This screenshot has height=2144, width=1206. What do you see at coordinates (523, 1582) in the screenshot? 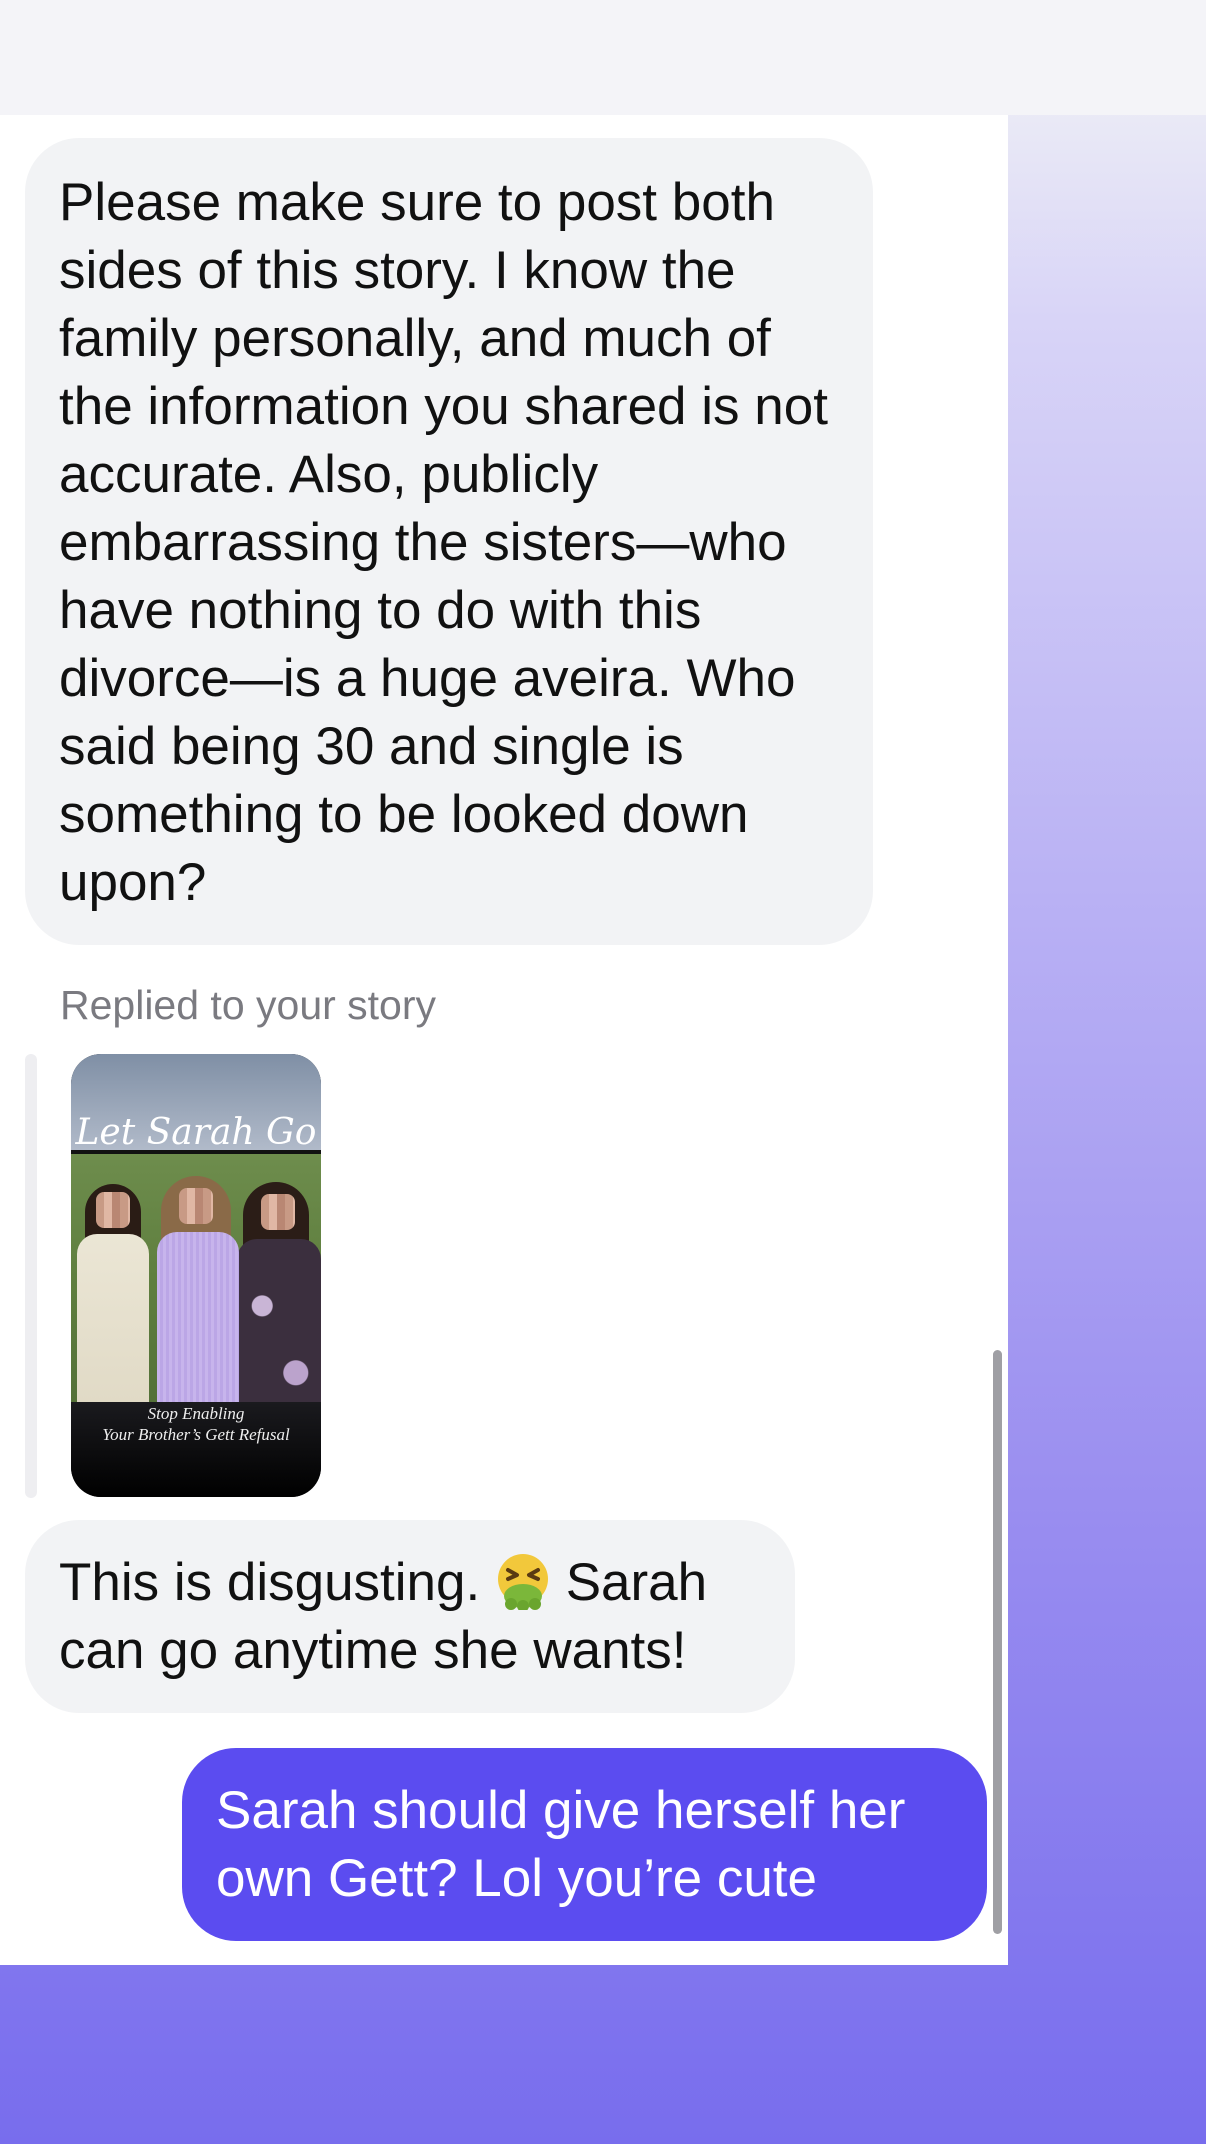
I see `nauseated-face-emoji-icon` at bounding box center [523, 1582].